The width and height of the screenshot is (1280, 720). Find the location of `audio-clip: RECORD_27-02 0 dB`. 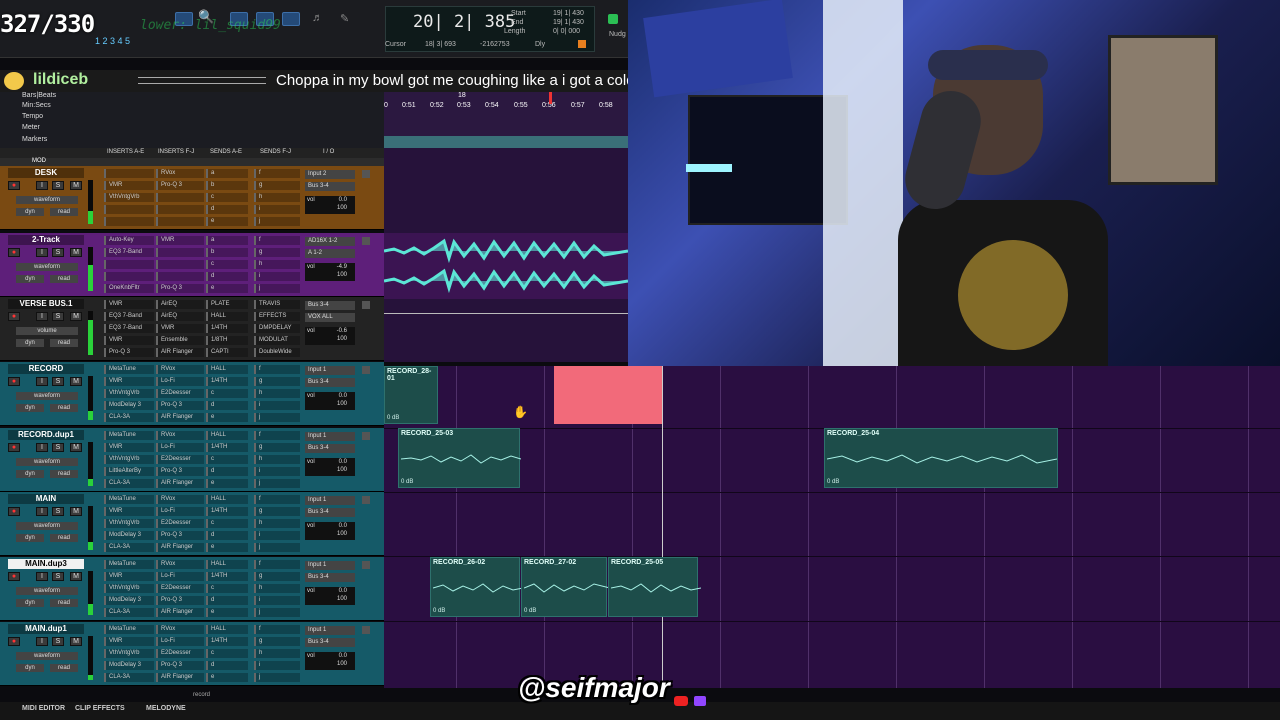

audio-clip: RECORD_27-02 0 dB is located at coordinates (565, 587).